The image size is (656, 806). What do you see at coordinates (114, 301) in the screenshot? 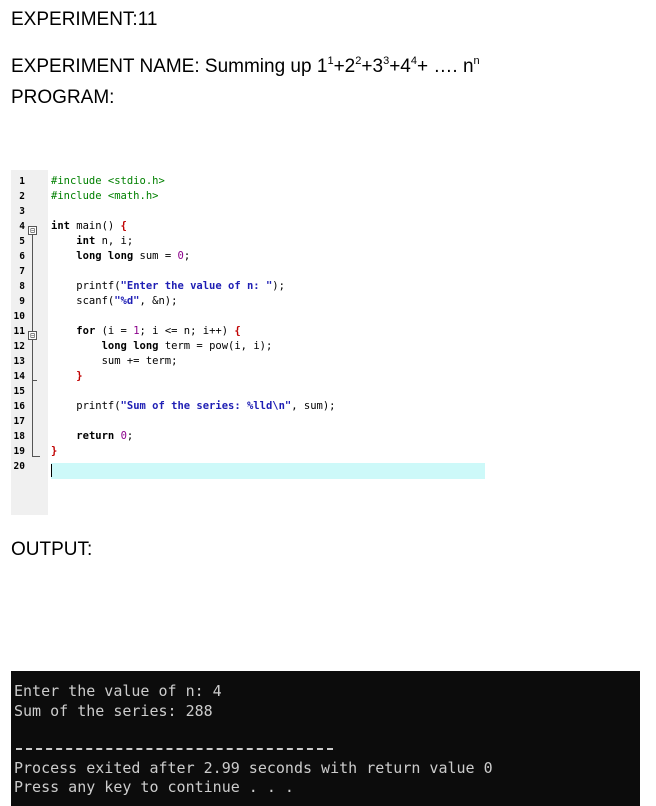
I see `code-line: scanf("%d", &n);` at bounding box center [114, 301].